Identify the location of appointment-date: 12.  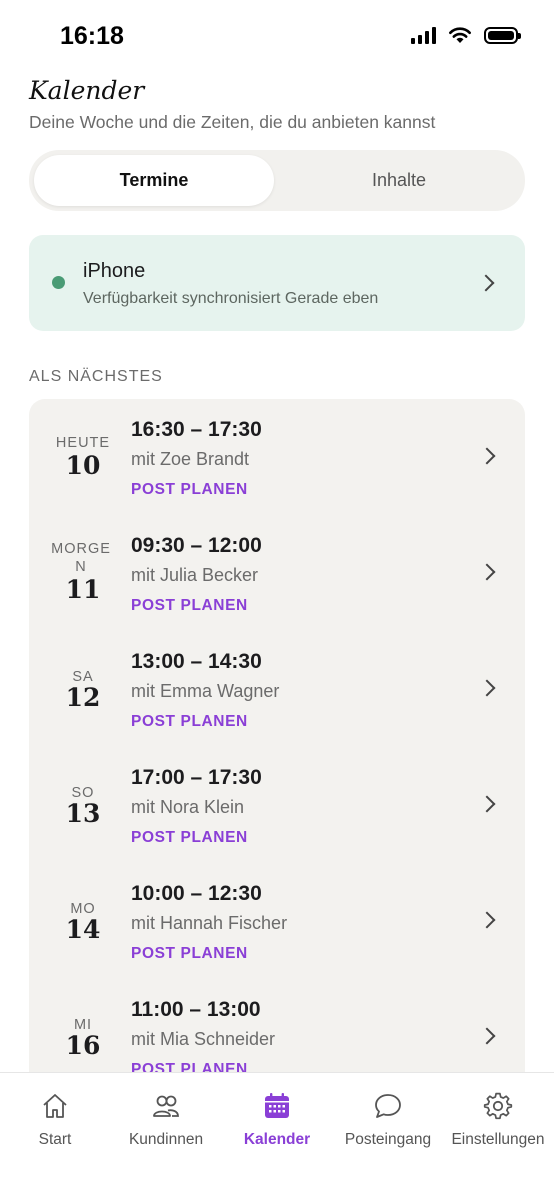
(83, 697).